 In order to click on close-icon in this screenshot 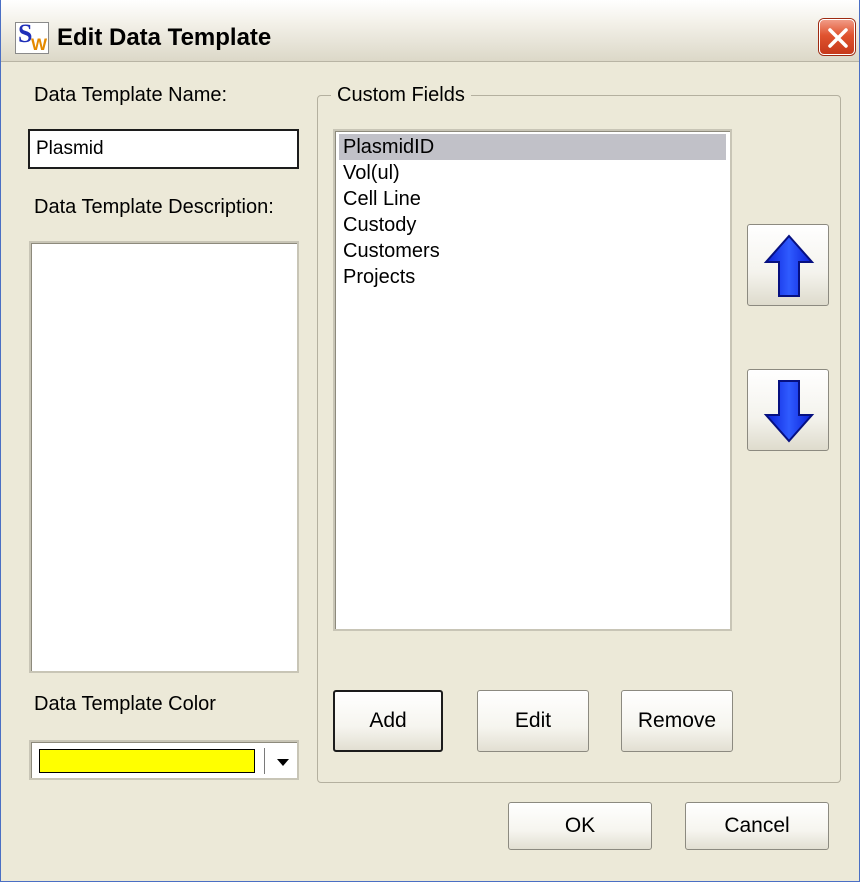, I will do `click(838, 38)`.